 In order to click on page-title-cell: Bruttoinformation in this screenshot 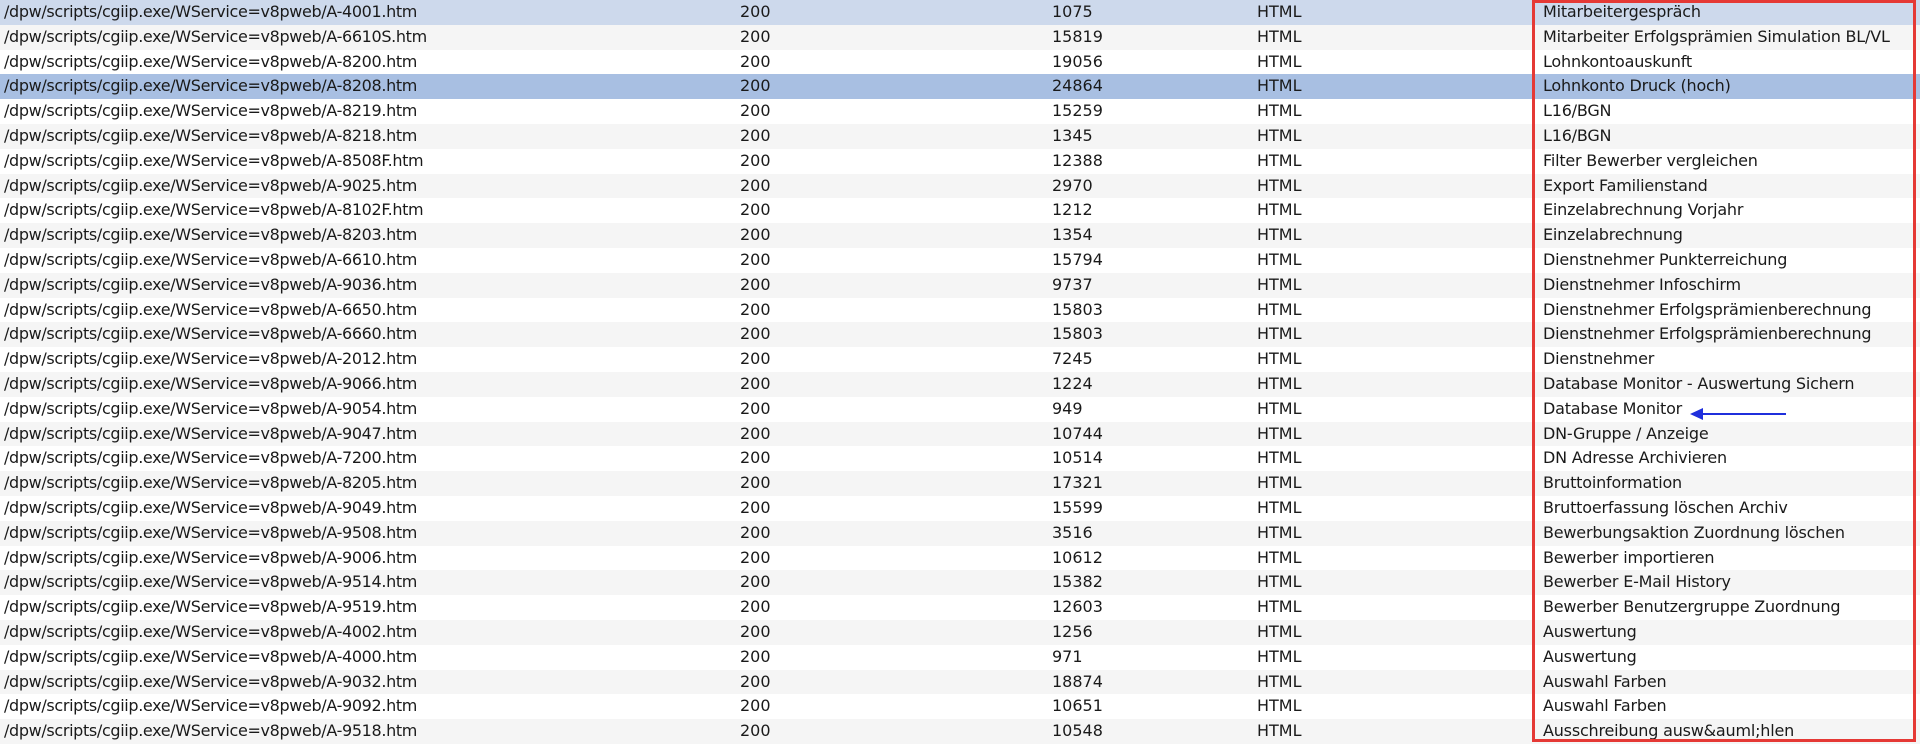, I will do `click(1612, 483)`.